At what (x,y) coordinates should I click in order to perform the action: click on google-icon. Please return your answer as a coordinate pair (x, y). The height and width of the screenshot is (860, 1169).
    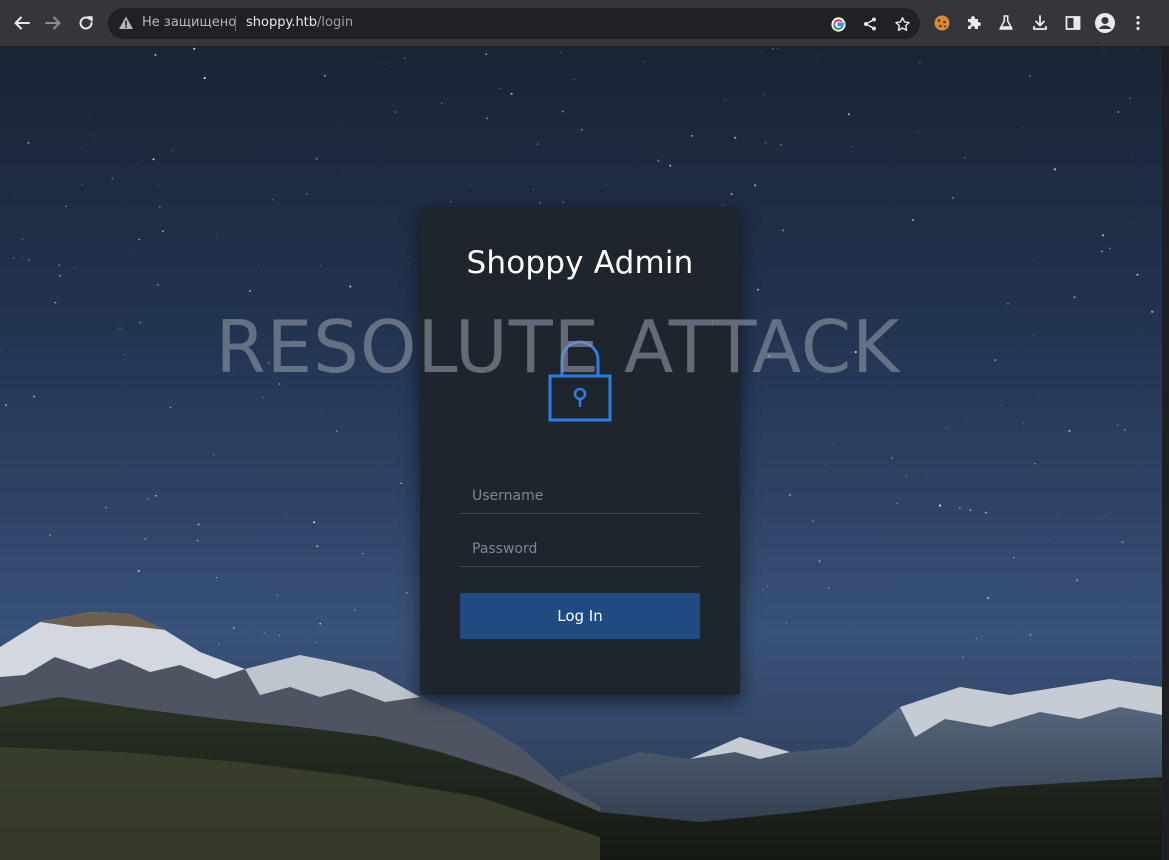
    Looking at the image, I should click on (838, 24).